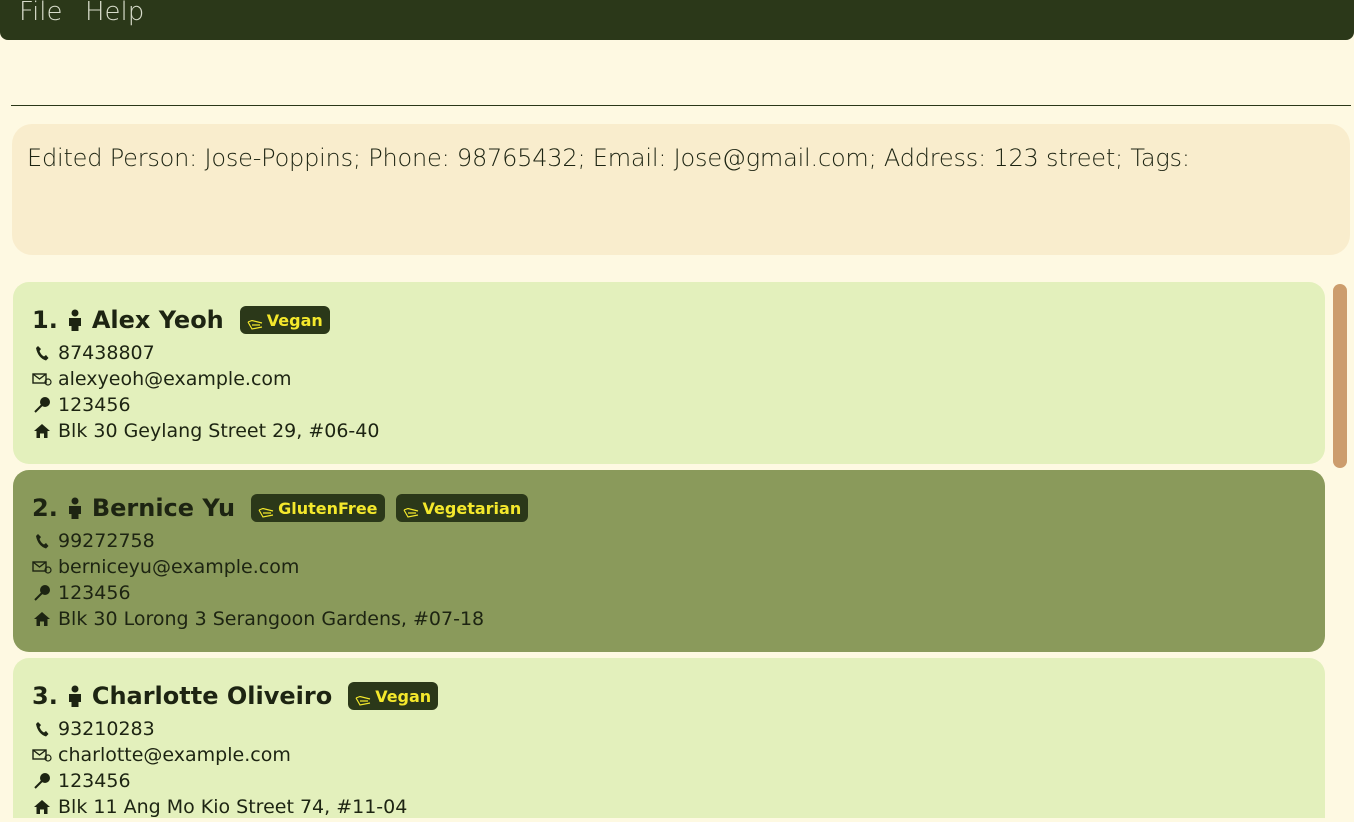 The image size is (1354, 822). Describe the element at coordinates (174, 755) in the screenshot. I see `email-value: charlotte@example.com` at that location.